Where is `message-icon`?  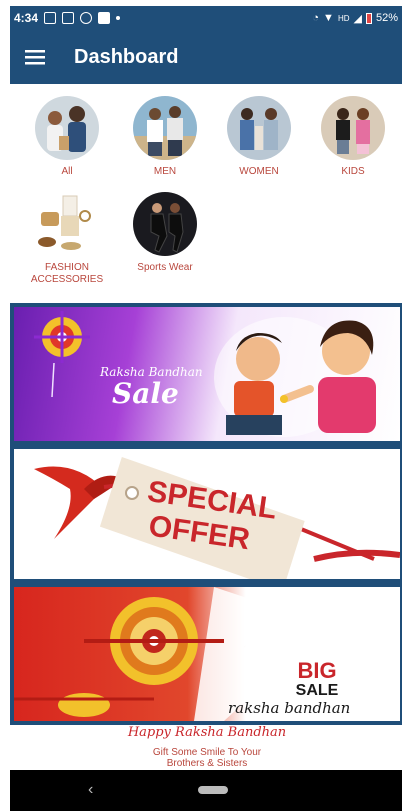
message-icon is located at coordinates (104, 18).